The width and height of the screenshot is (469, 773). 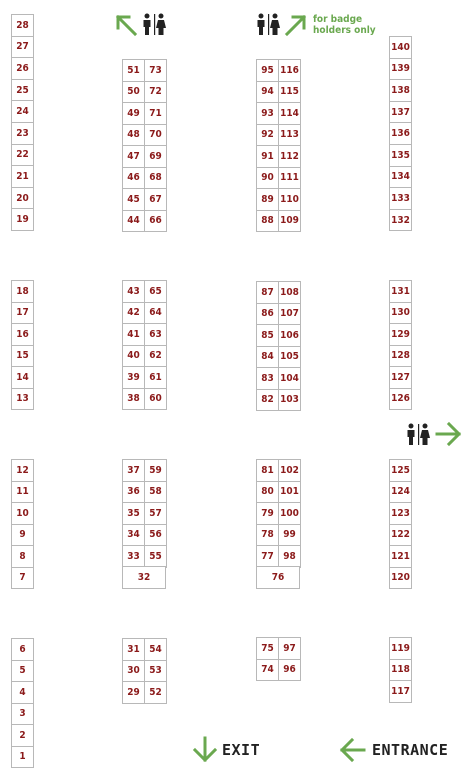 What do you see at coordinates (267, 220) in the screenshot?
I see `booth: 88` at bounding box center [267, 220].